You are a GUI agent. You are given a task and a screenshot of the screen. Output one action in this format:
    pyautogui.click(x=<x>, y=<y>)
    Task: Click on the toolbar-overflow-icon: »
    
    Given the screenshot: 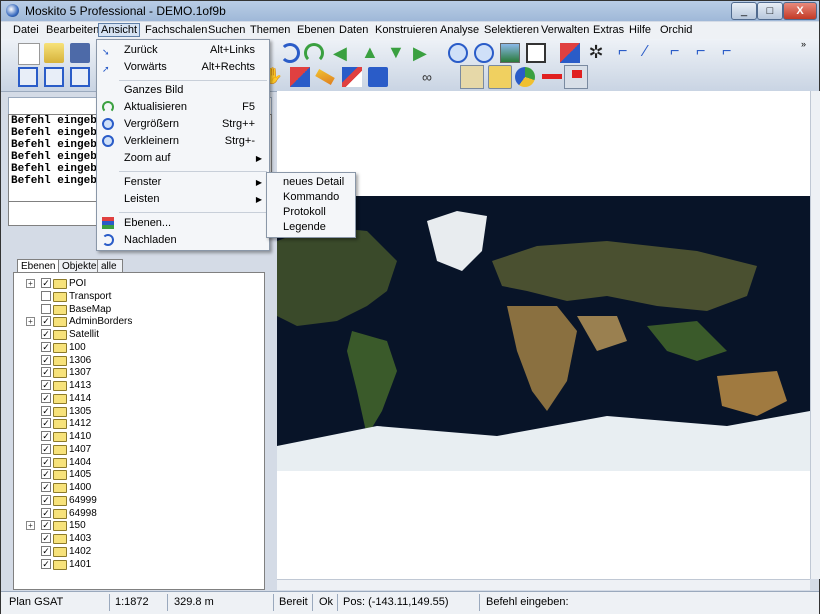 What is the action you would take?
    pyautogui.click(x=808, y=44)
    